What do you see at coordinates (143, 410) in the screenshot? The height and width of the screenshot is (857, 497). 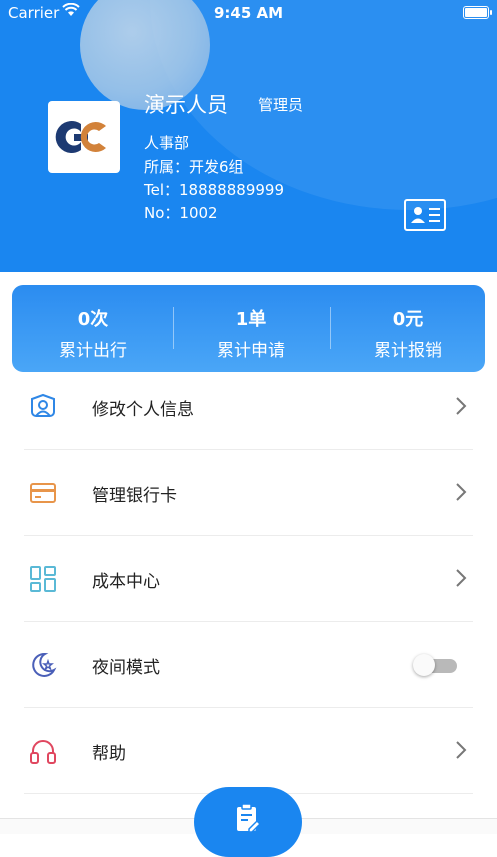 I see `menu-item-label: 修改个人信息` at bounding box center [143, 410].